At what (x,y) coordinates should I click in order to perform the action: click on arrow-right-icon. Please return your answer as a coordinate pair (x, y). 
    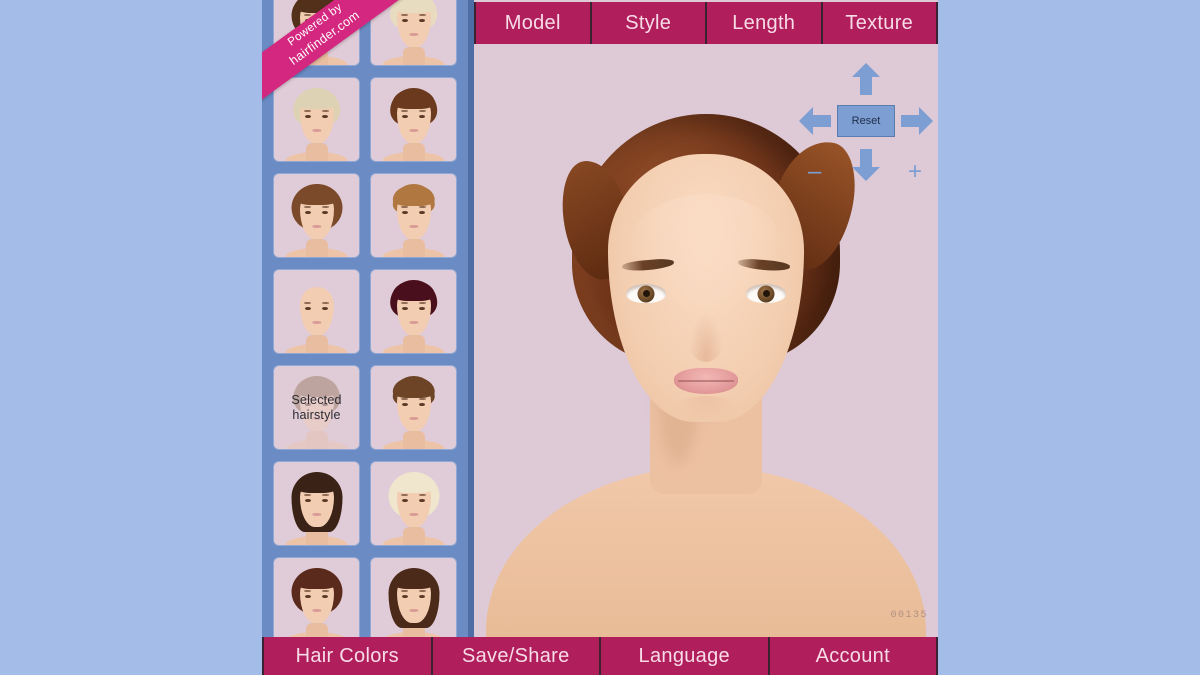
    Looking at the image, I should click on (917, 121).